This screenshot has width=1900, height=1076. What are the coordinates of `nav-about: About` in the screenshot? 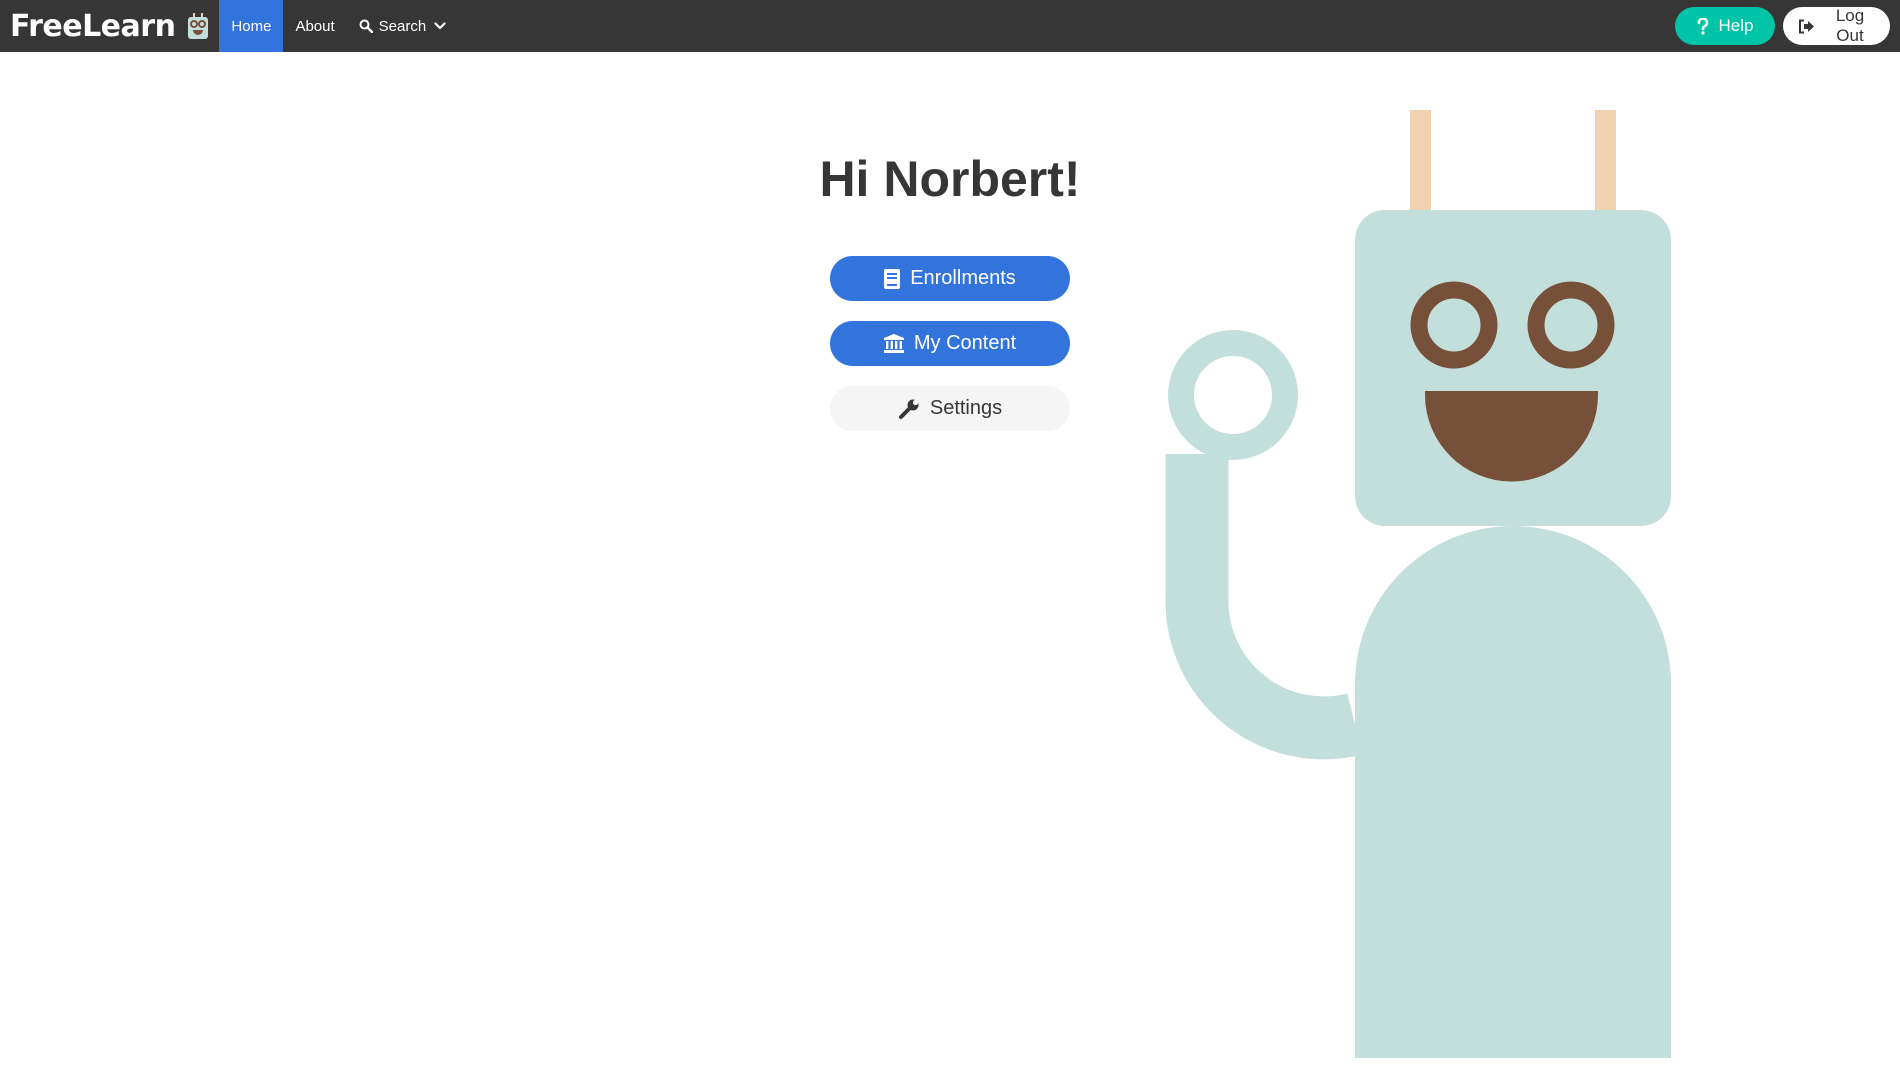 It's located at (314, 26).